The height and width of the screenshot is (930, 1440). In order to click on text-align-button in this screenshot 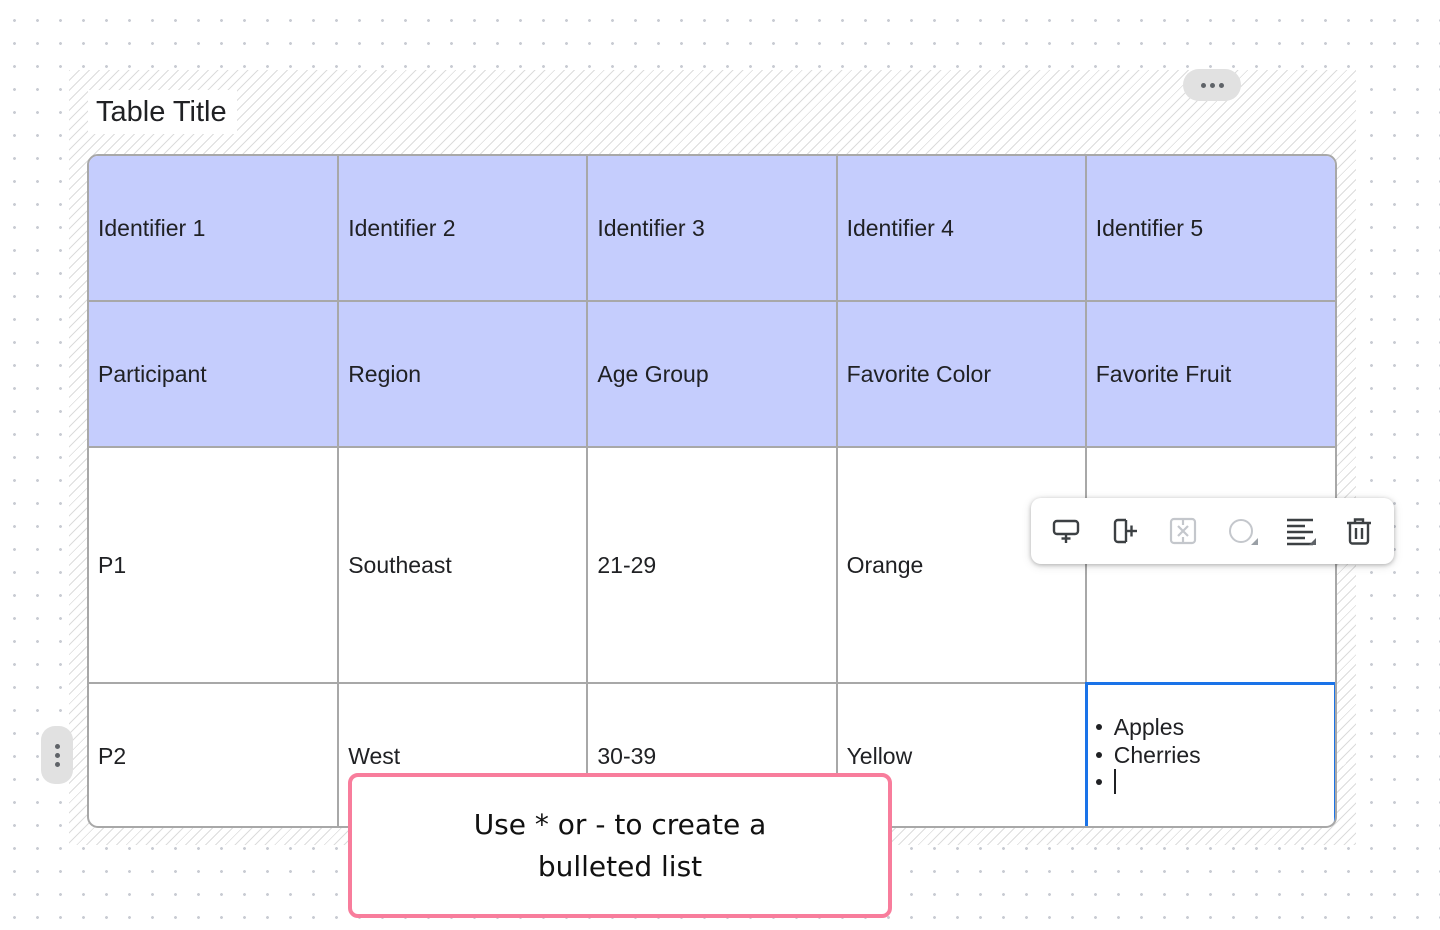, I will do `click(1300, 531)`.